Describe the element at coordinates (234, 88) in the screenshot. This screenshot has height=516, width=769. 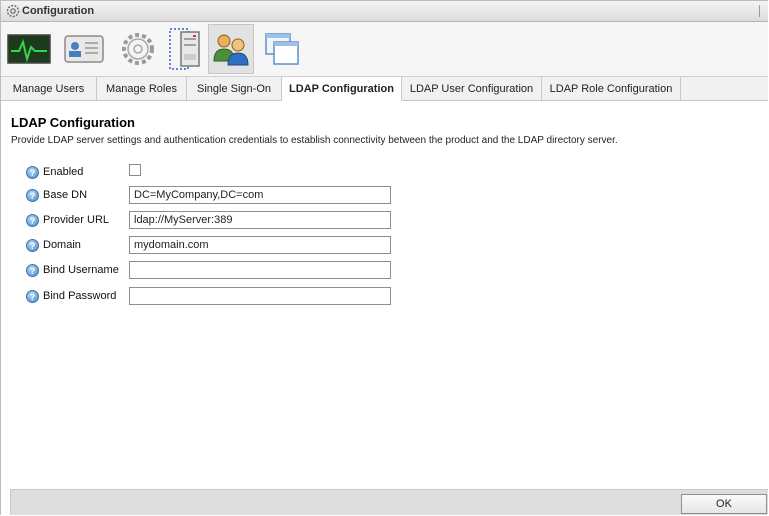
I see `tab-single-sign-on: Single Sign-On` at that location.